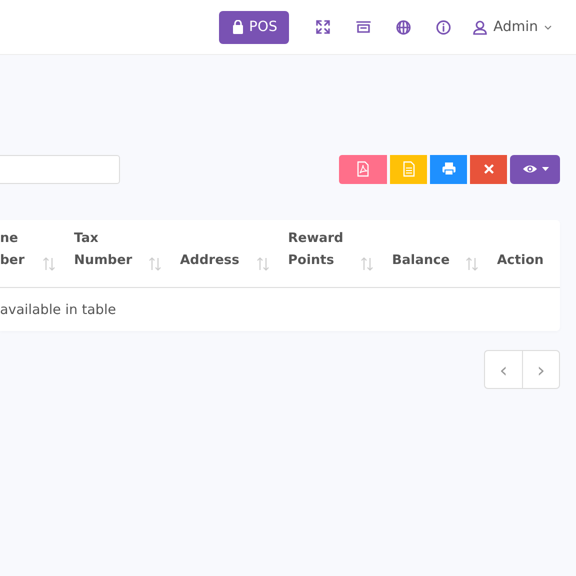  I want to click on user-menu: Admin, so click(512, 27).